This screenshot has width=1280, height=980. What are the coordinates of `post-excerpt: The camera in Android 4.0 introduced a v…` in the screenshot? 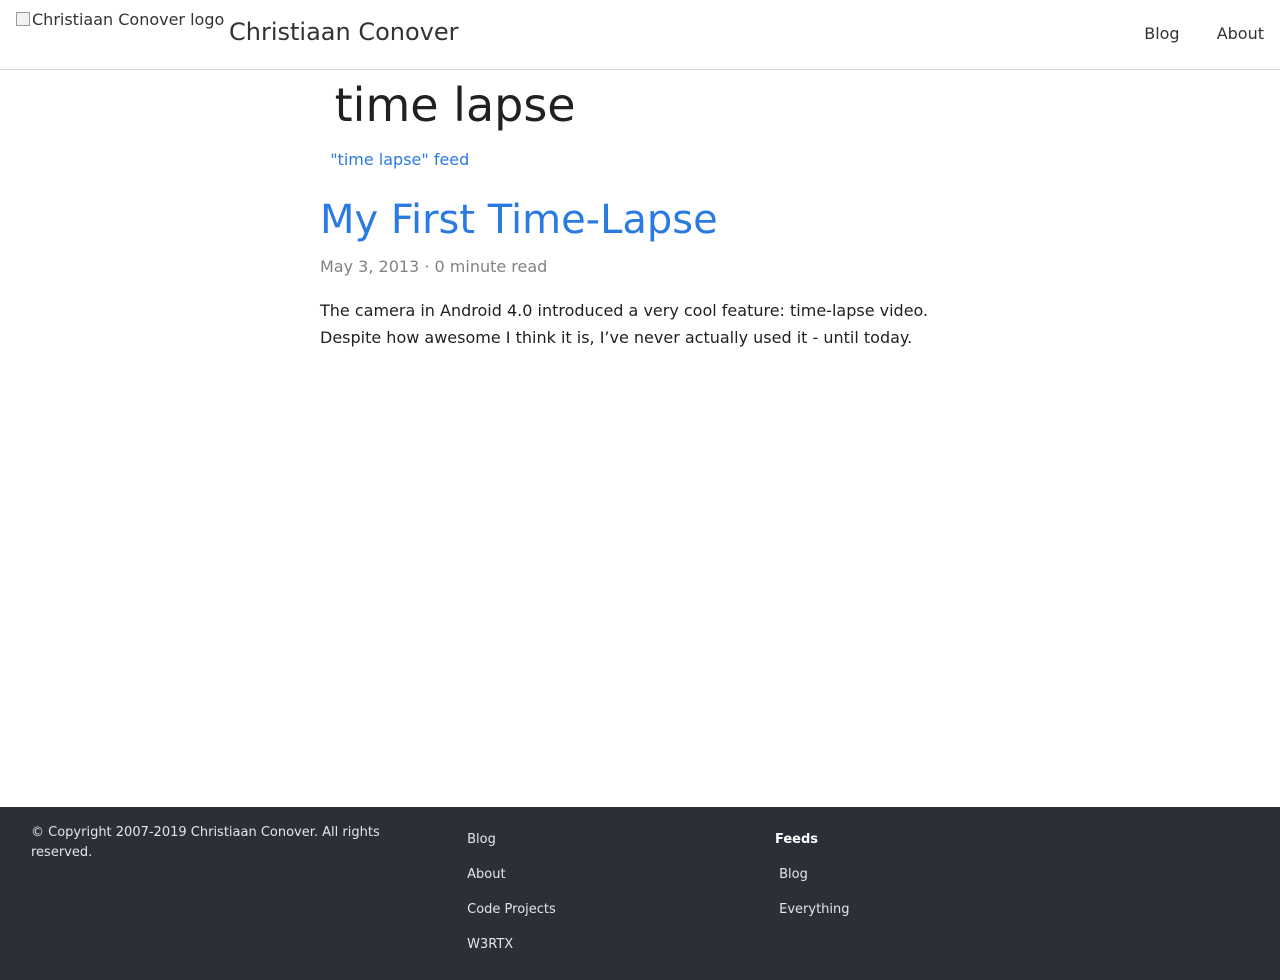 It's located at (624, 324).